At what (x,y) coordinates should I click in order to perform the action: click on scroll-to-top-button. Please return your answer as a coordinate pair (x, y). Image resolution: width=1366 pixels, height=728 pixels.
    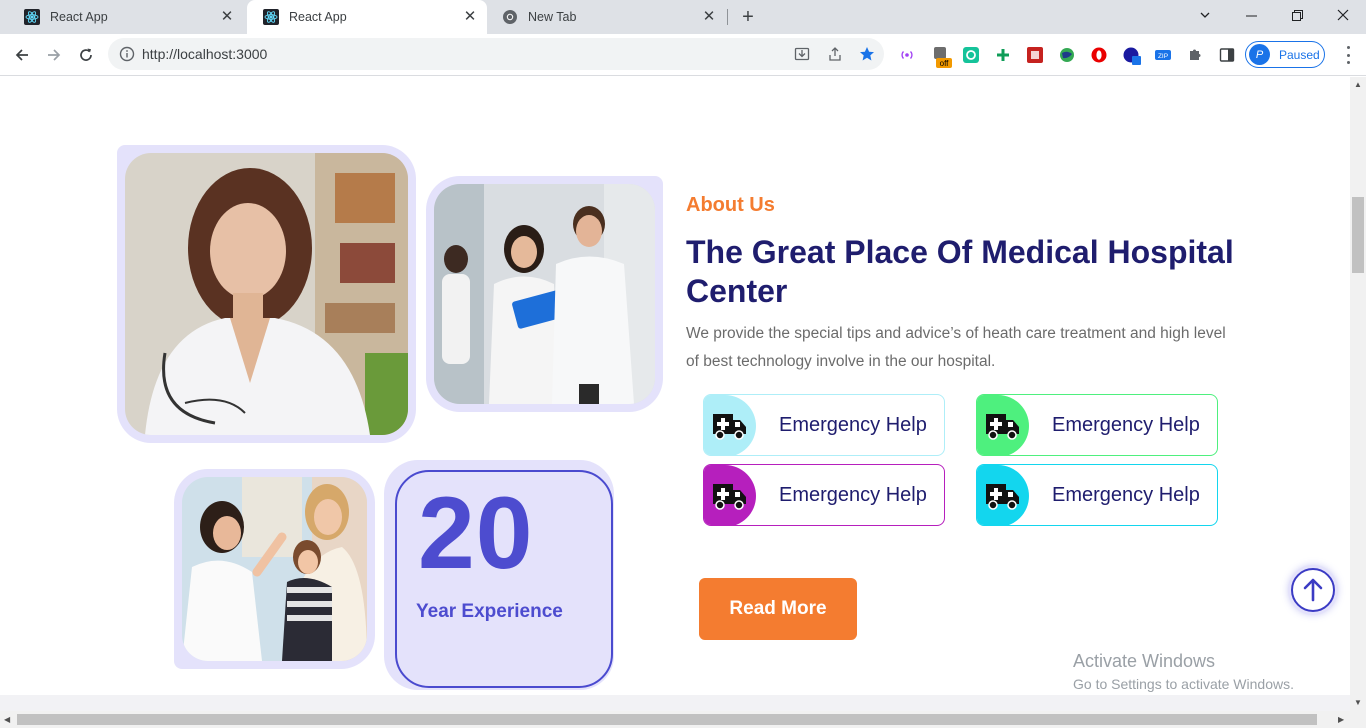
    Looking at the image, I should click on (1313, 590).